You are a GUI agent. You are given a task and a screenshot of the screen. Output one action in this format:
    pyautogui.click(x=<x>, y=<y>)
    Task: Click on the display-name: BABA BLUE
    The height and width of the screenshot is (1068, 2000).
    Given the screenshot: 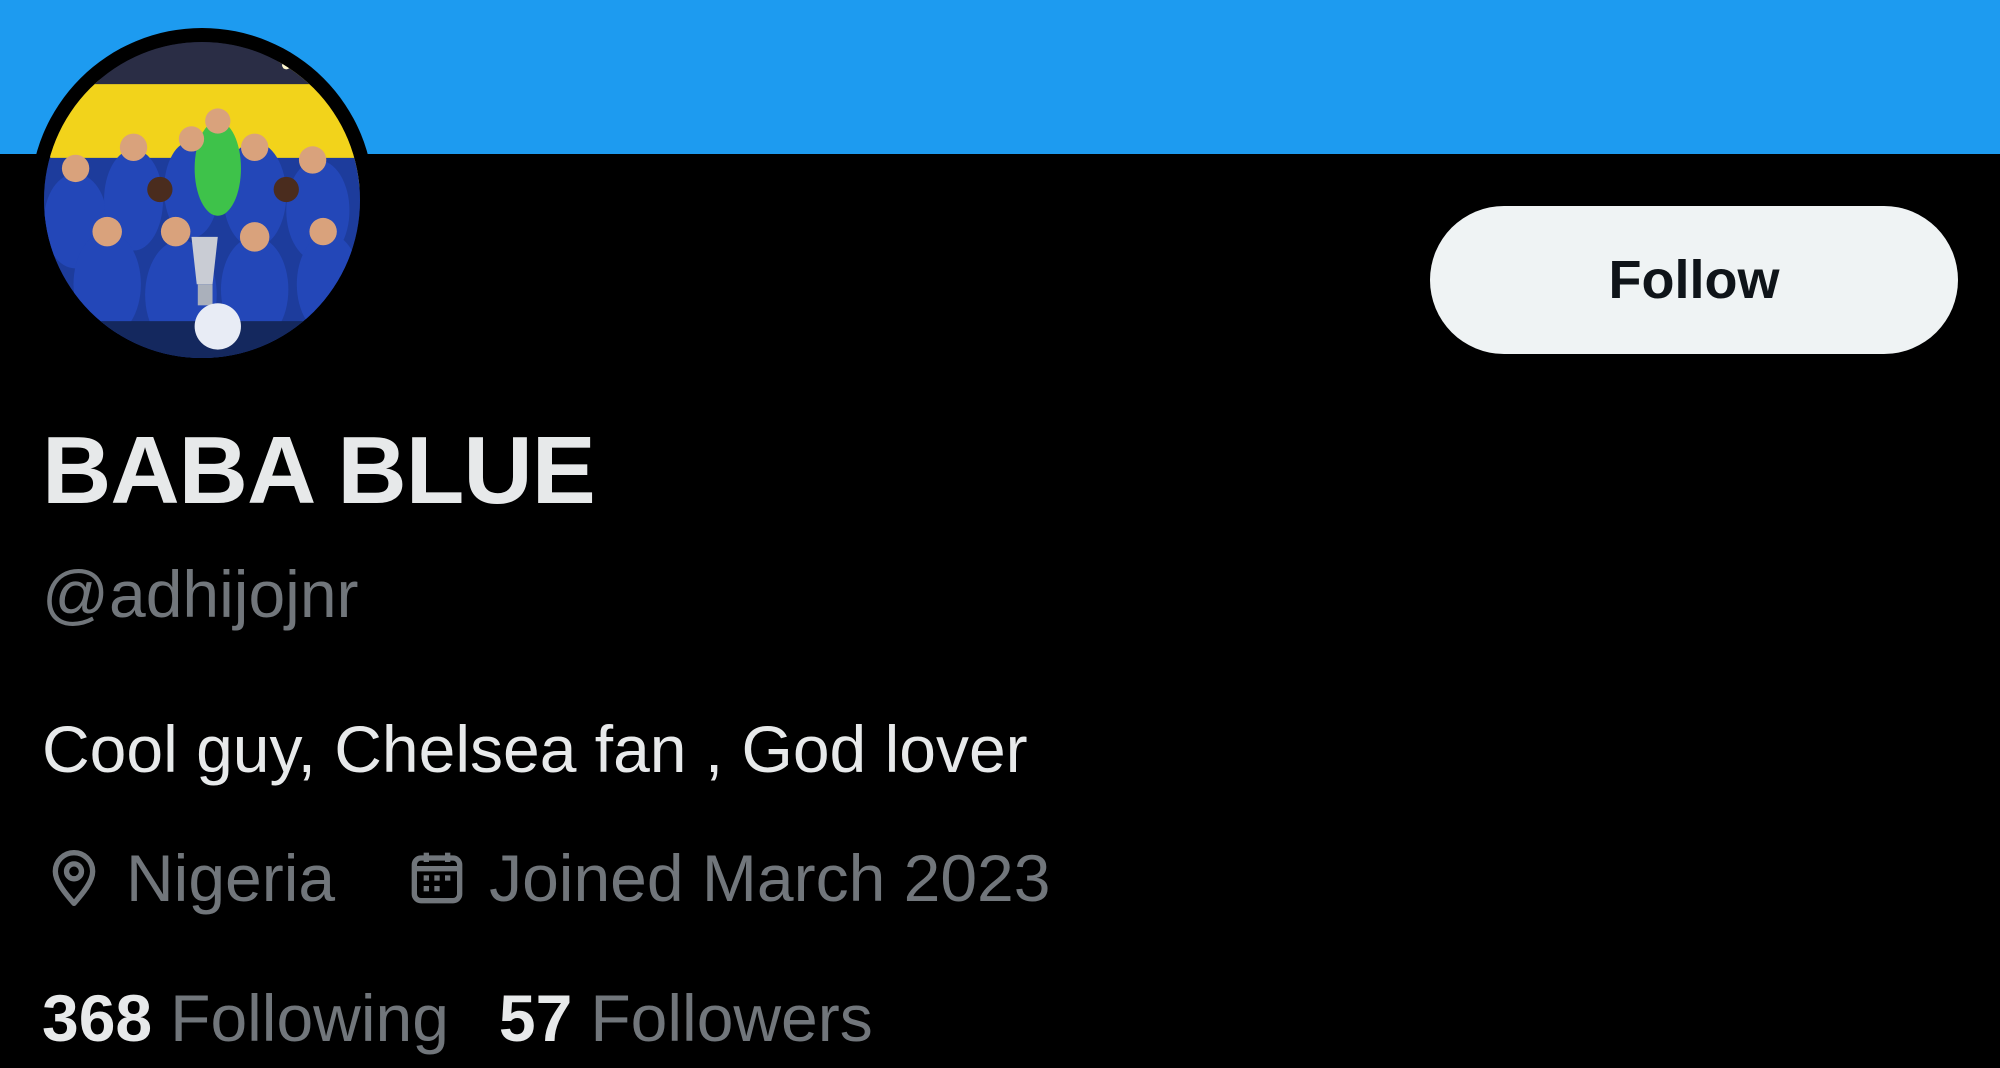 What is the action you would take?
    pyautogui.click(x=319, y=470)
    